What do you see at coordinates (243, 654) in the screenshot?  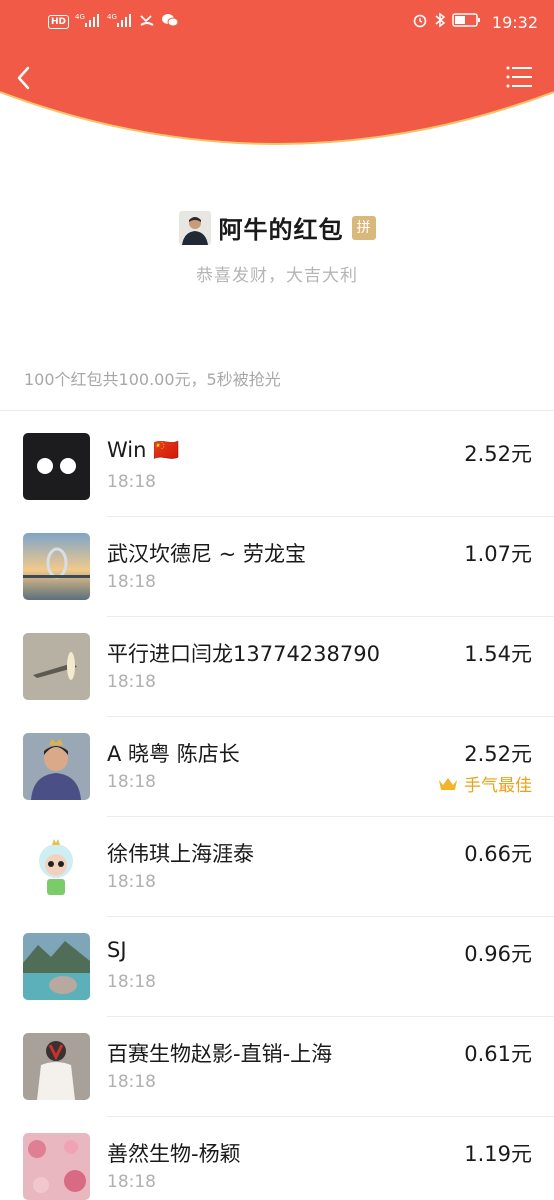 I see `recipient-name: 平行进口闫龙13774238790` at bounding box center [243, 654].